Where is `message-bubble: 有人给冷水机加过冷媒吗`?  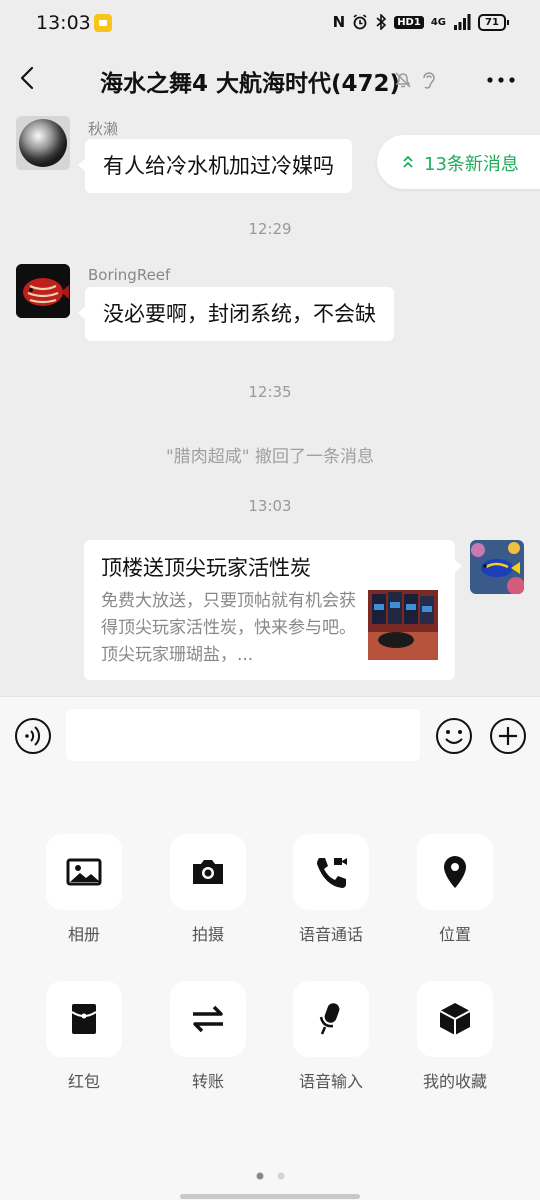
message-bubble: 有人给冷水机加过冷媒吗 is located at coordinates (215, 166).